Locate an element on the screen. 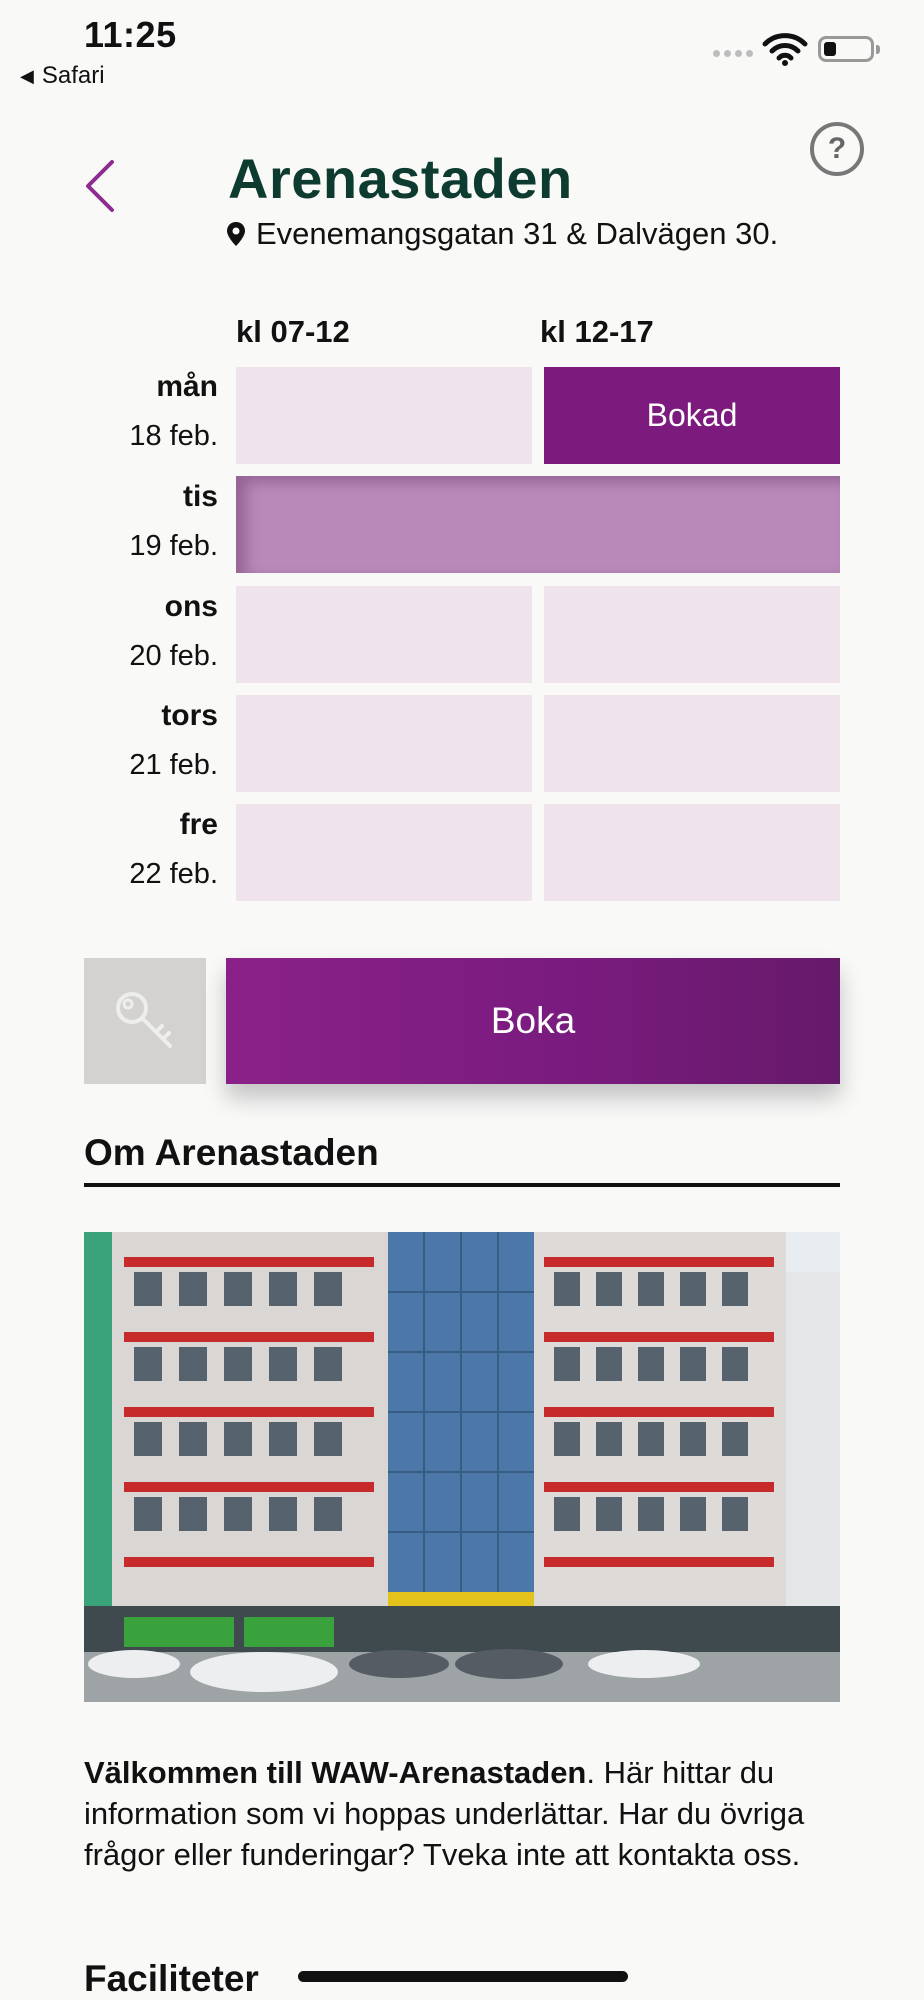 The width and height of the screenshot is (924, 2000). day-date: 21 feb. is located at coordinates (173, 765).